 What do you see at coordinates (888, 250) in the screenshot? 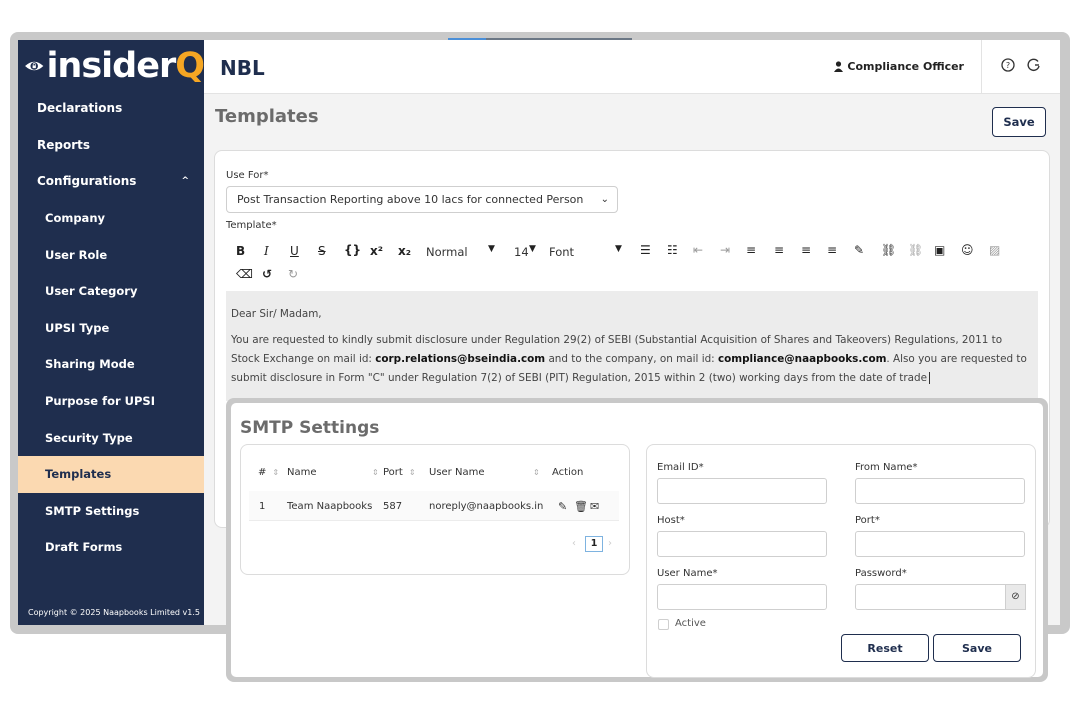
I see `link-icon: ⛓` at bounding box center [888, 250].